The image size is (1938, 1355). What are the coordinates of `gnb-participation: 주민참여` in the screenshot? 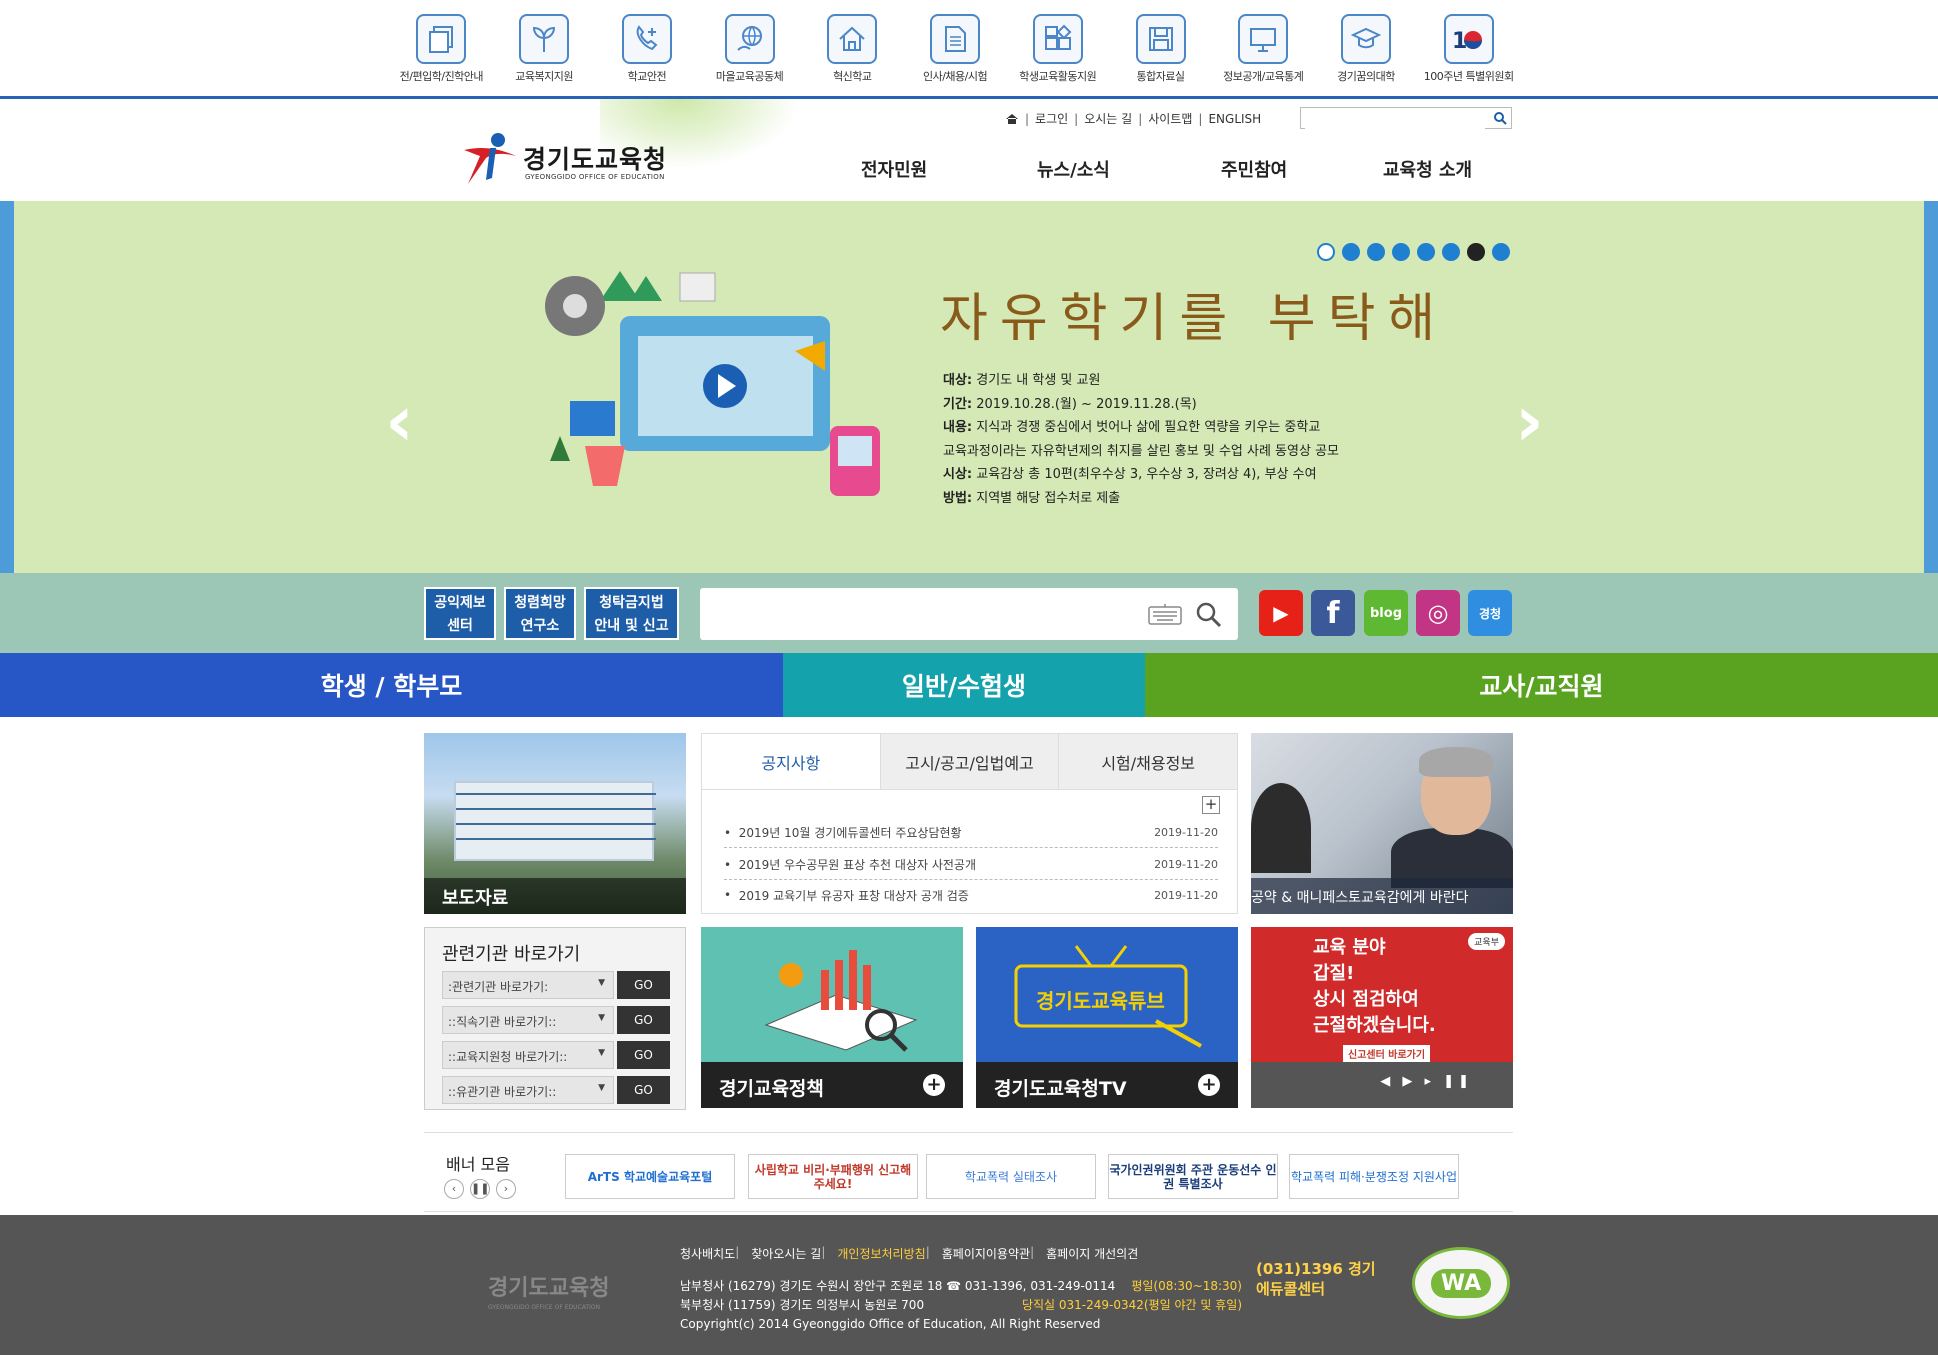 It's located at (1254, 169).